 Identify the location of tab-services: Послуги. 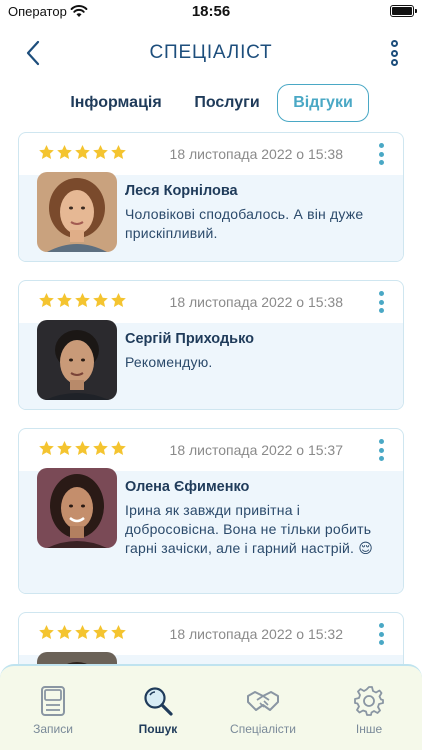
(227, 103).